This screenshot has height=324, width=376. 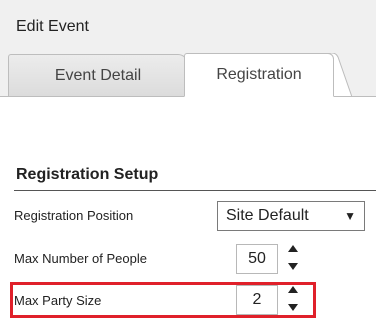 I want to click on tab-event-detail: Event Detail, so click(x=98, y=75).